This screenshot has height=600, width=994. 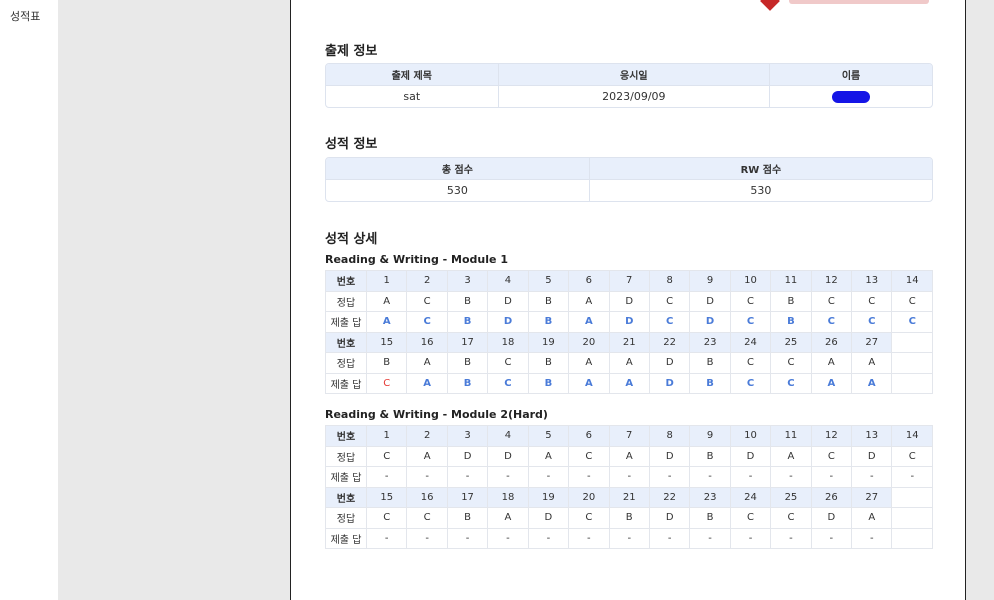 What do you see at coordinates (750, 497) in the screenshot?
I see `grid-cell: 24` at bounding box center [750, 497].